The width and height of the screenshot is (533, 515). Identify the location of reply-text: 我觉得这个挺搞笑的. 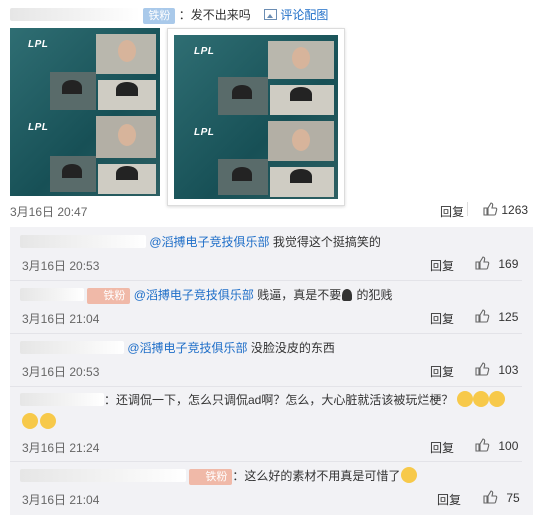
(325, 242).